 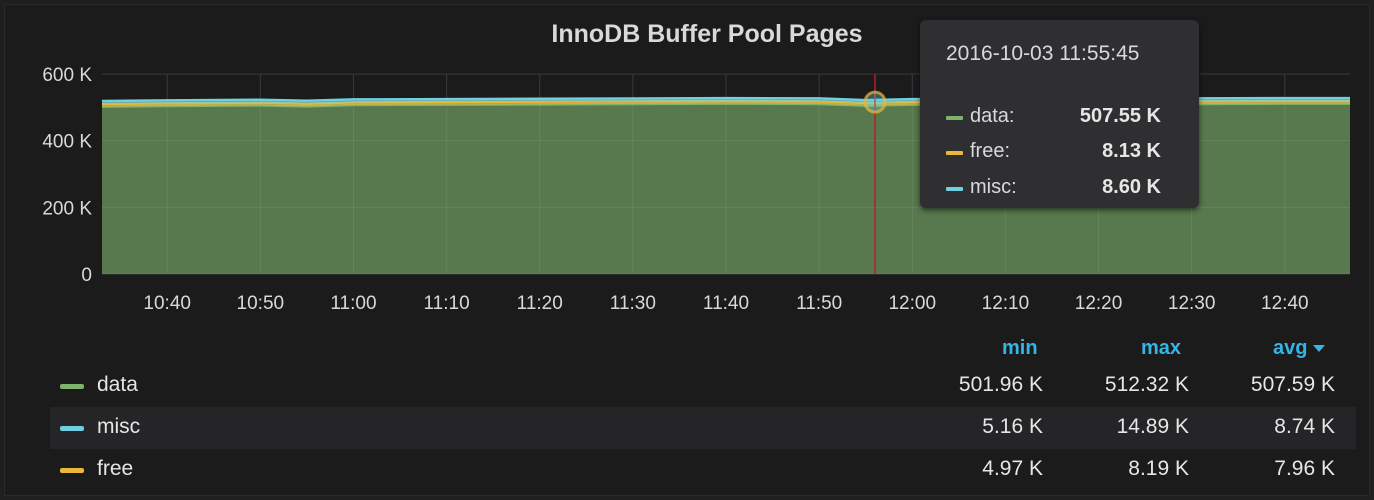 I want to click on legend-row-free: free 4.97 K 8.19 K 7.96 K, so click(x=703, y=470).